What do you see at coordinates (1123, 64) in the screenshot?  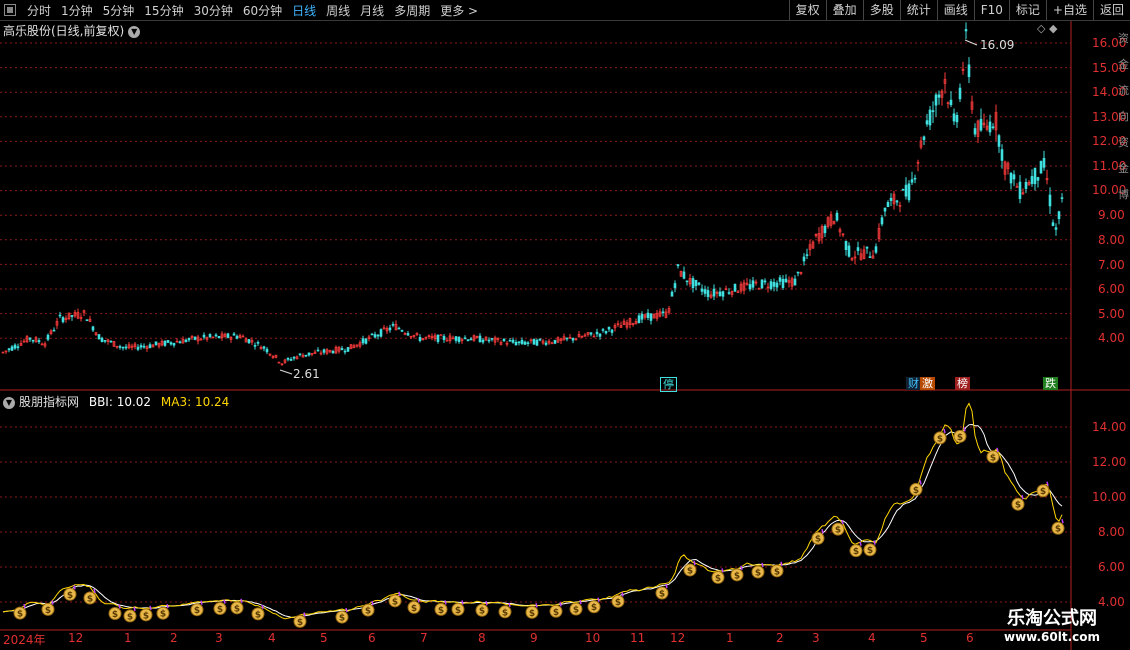 I see `side-tab-char: 金` at bounding box center [1123, 64].